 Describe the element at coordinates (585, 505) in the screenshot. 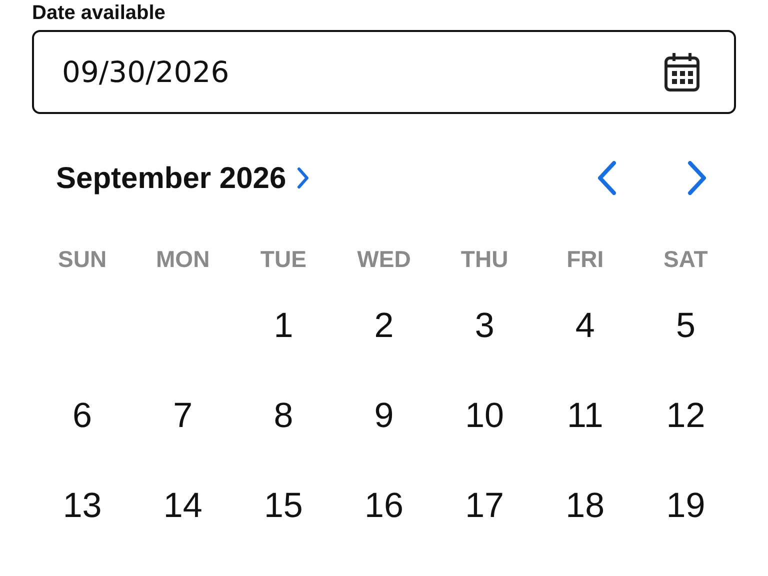

I see `day-cell: 18` at that location.